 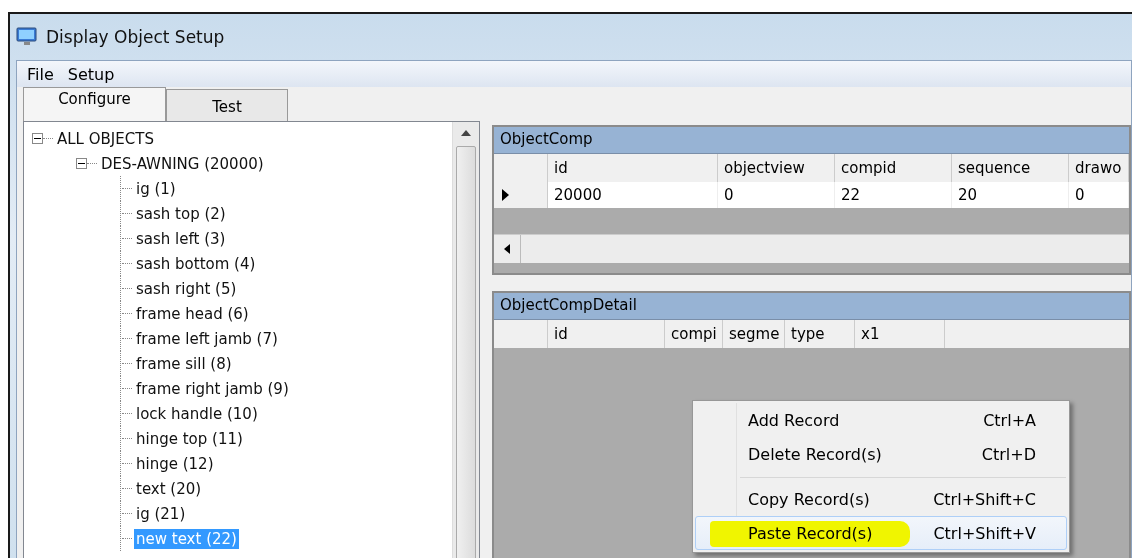 I want to click on monitor-icon, so click(x=27, y=37).